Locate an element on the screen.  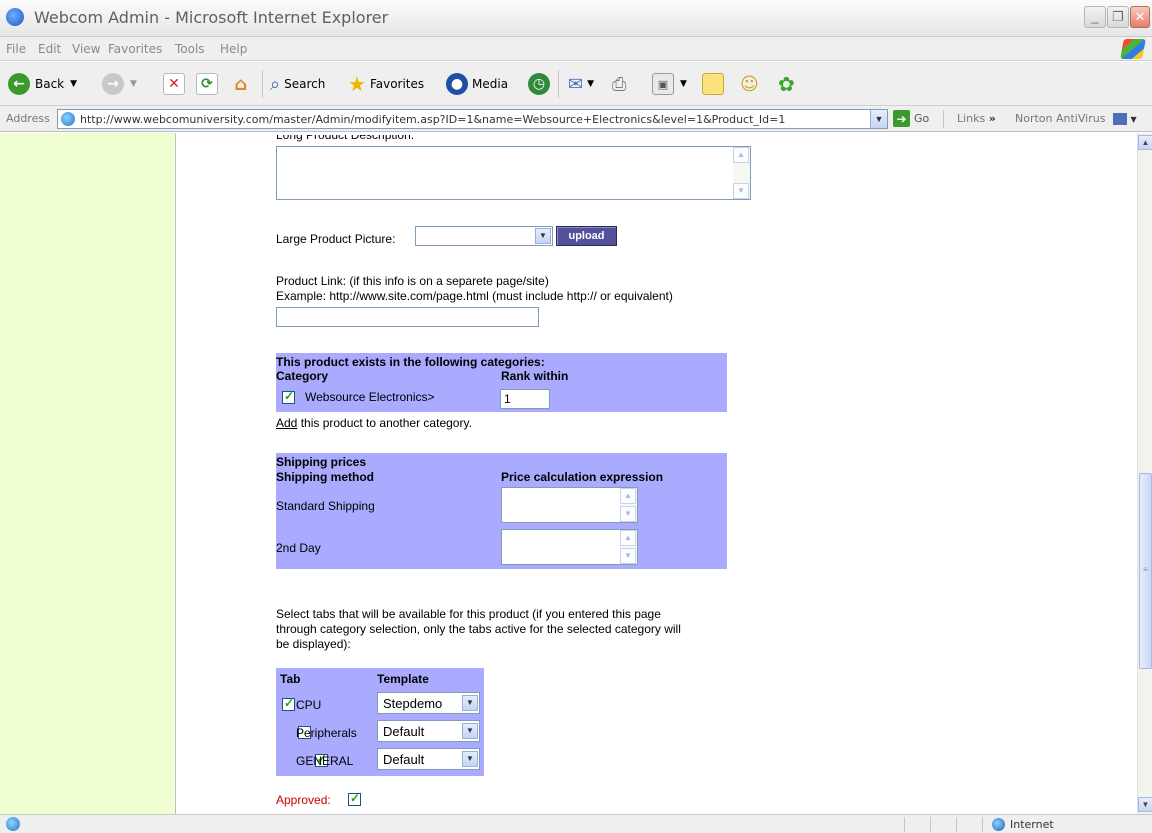
large-picture-label: Large Product Picture: is located at coordinates (336, 239).